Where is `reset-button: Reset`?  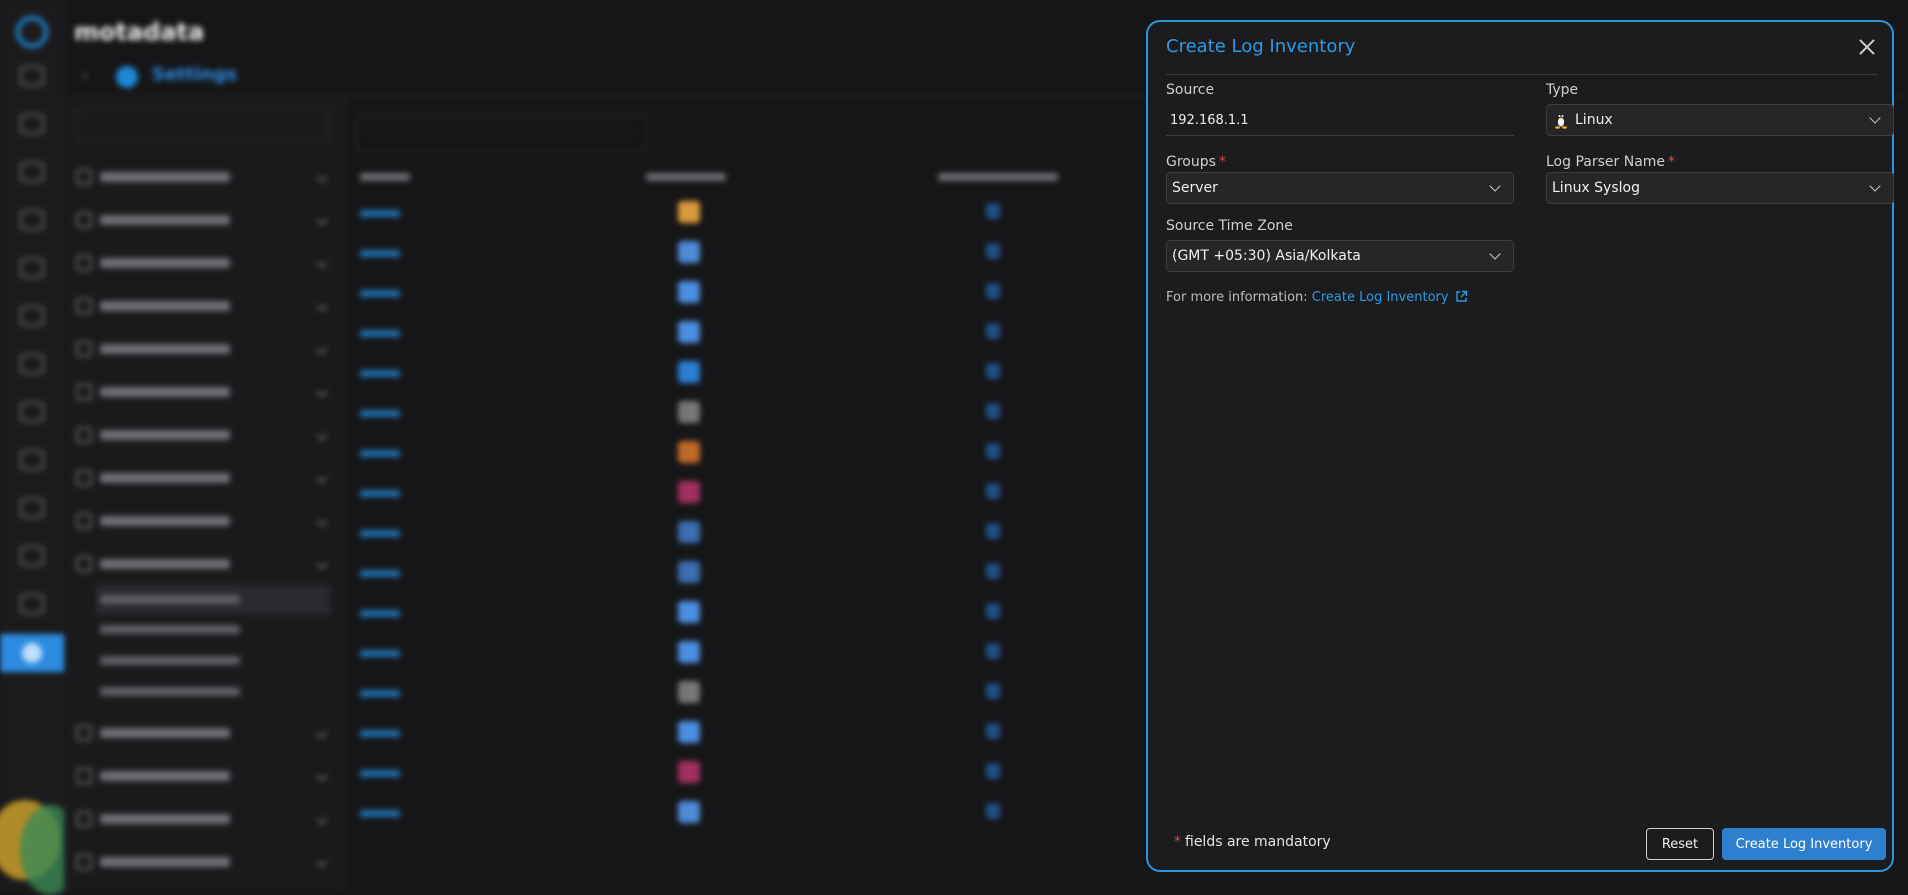 reset-button: Reset is located at coordinates (1680, 844).